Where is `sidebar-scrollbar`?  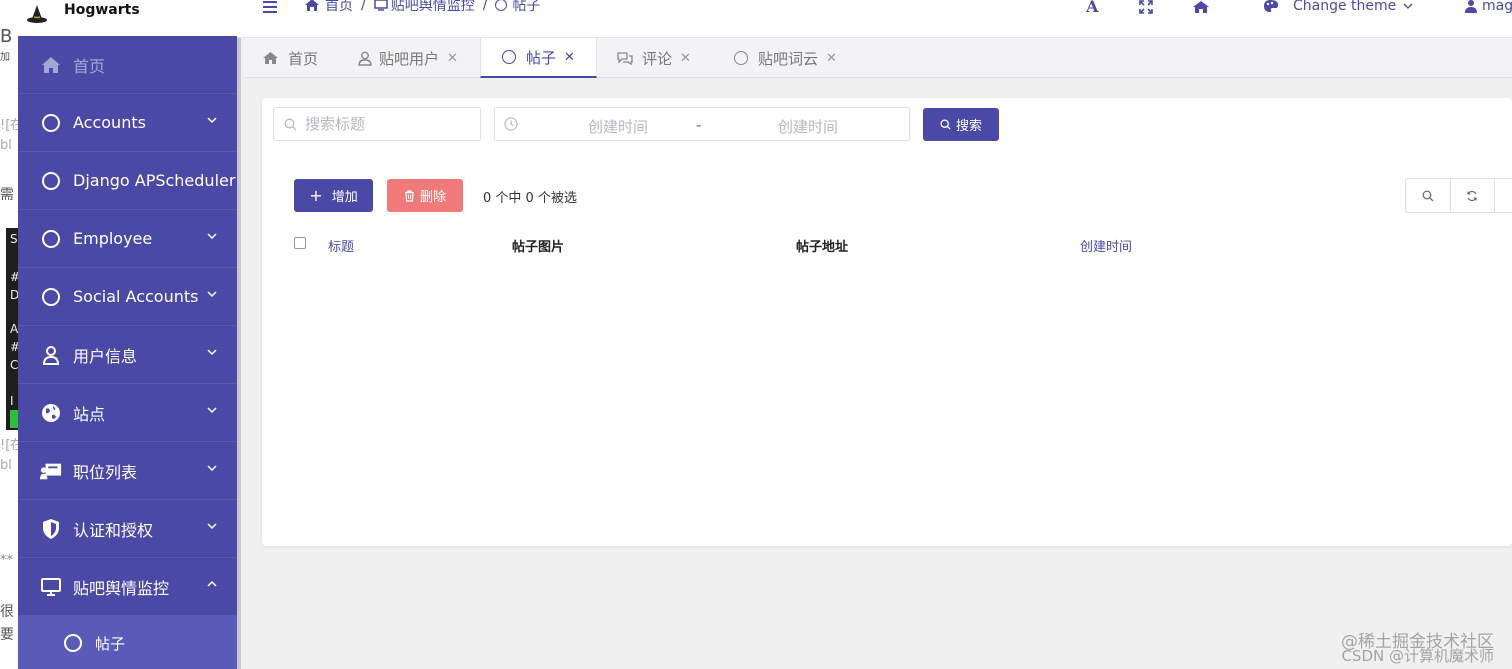 sidebar-scrollbar is located at coordinates (239, 334).